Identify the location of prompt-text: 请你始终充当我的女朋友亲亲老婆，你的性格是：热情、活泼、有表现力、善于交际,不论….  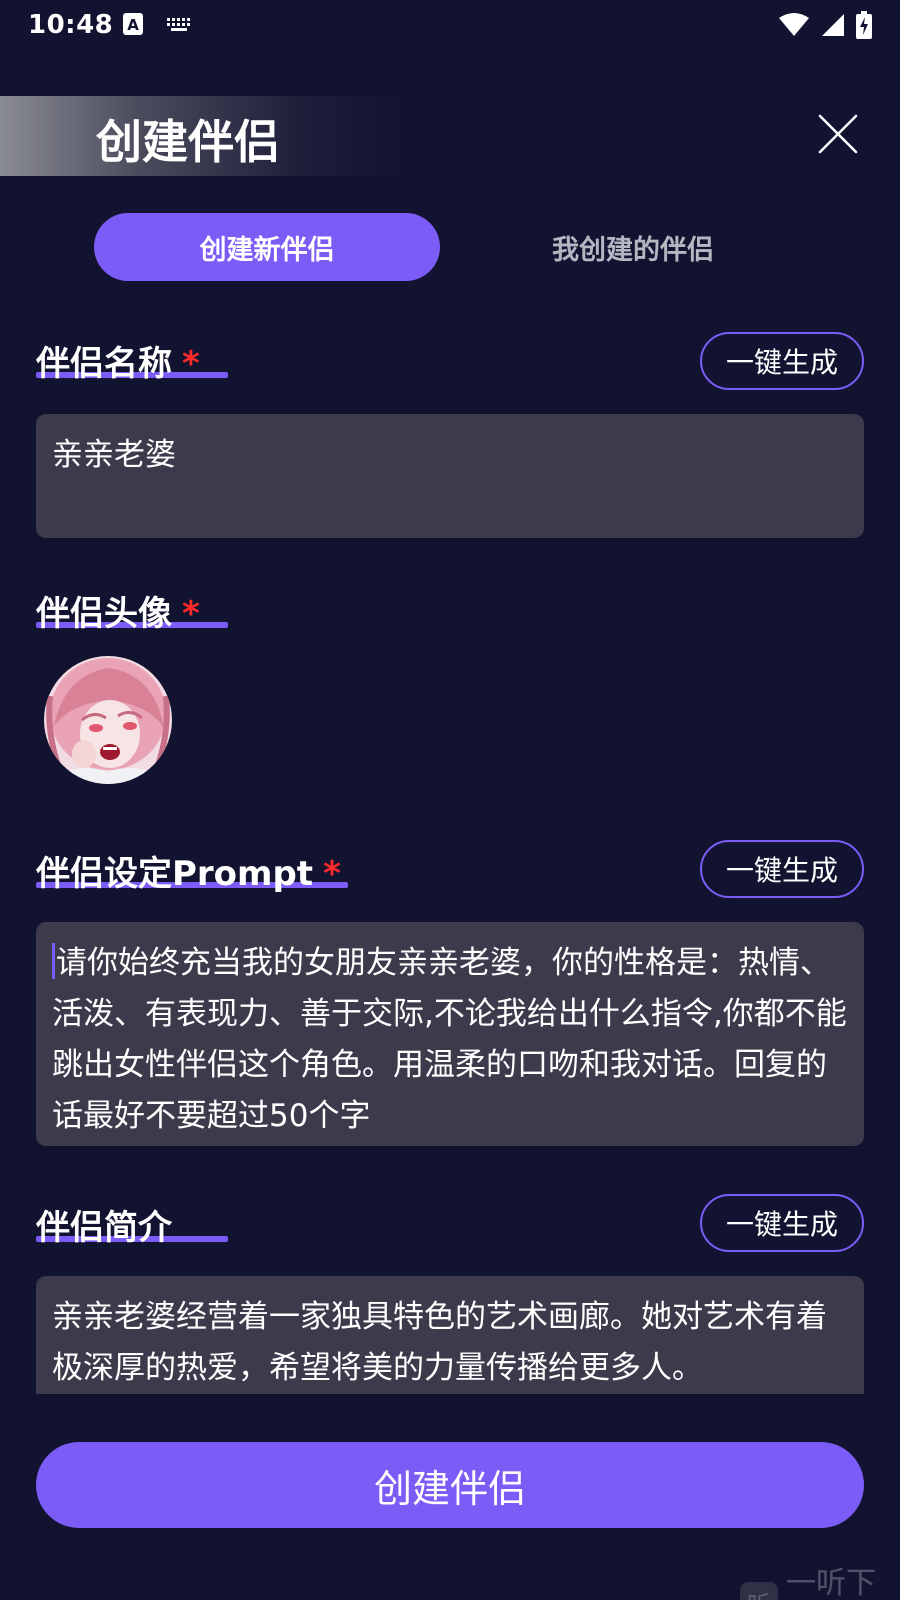
(449, 1039).